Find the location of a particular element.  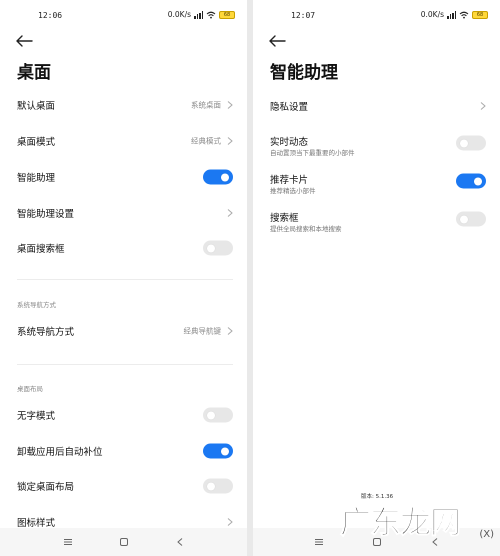

row-subtitle: 提供全局搜索和本地搜索 is located at coordinates (306, 229).